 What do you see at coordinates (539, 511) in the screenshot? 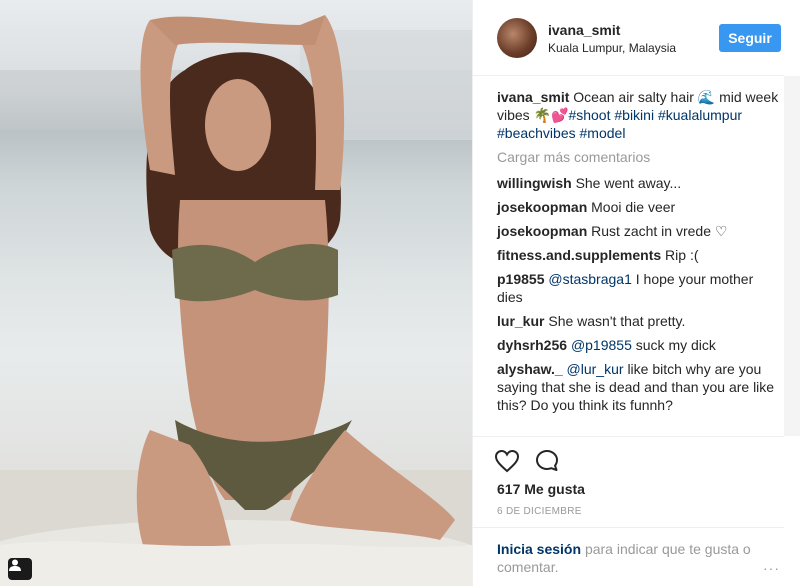
I see `post-date: 6 DE DICIEMBRE` at bounding box center [539, 511].